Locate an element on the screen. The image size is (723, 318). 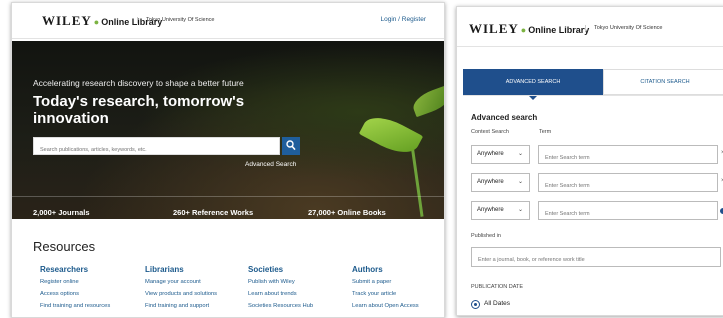
all-dates-label: All Dates is located at coordinates (497, 303).